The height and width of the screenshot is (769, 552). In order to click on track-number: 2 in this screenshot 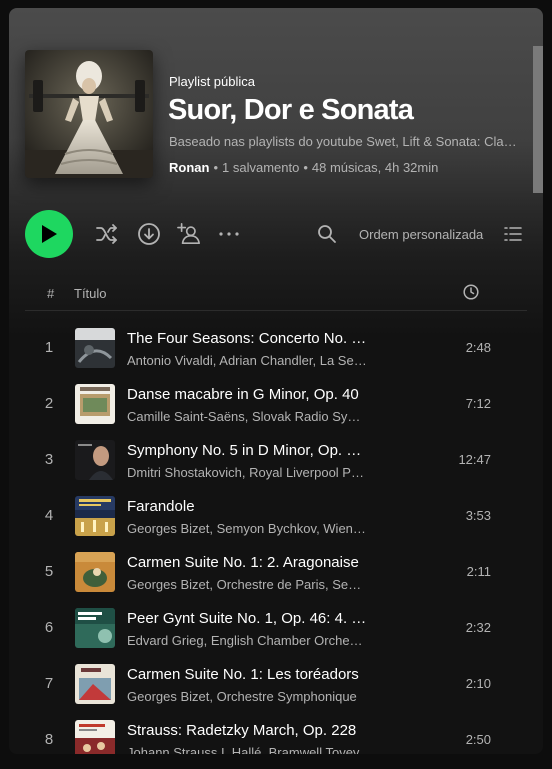, I will do `click(49, 403)`.